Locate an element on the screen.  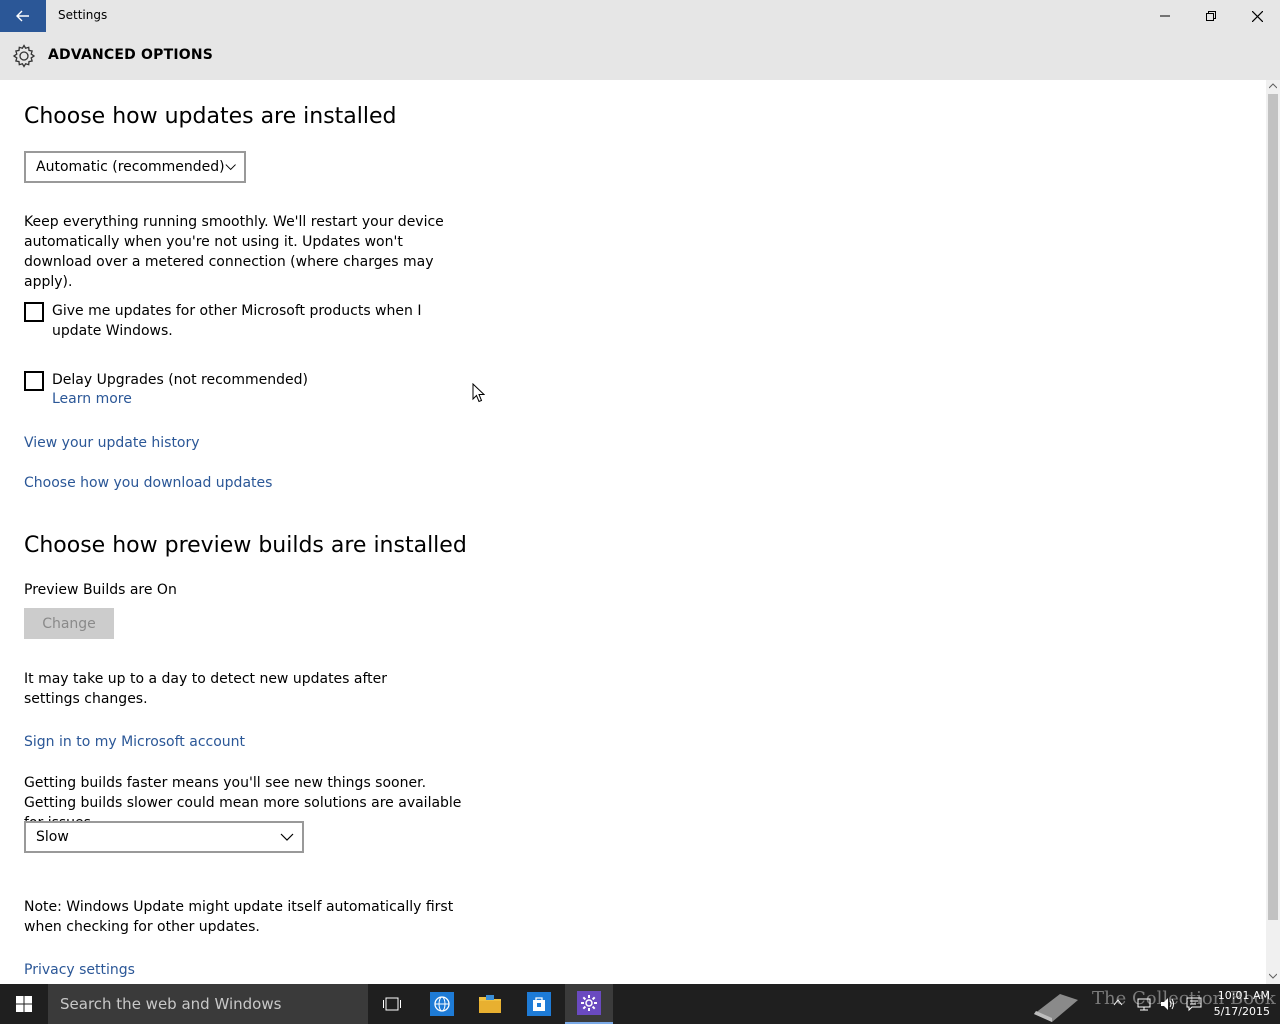
windows-logo-icon is located at coordinates (24, 1004).